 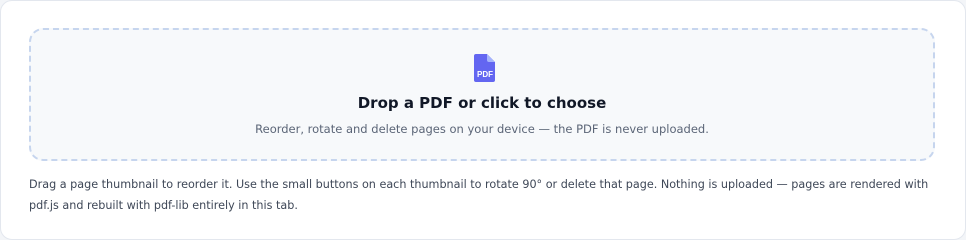 I want to click on pdf-file-icon: PDF, so click(x=484, y=68).